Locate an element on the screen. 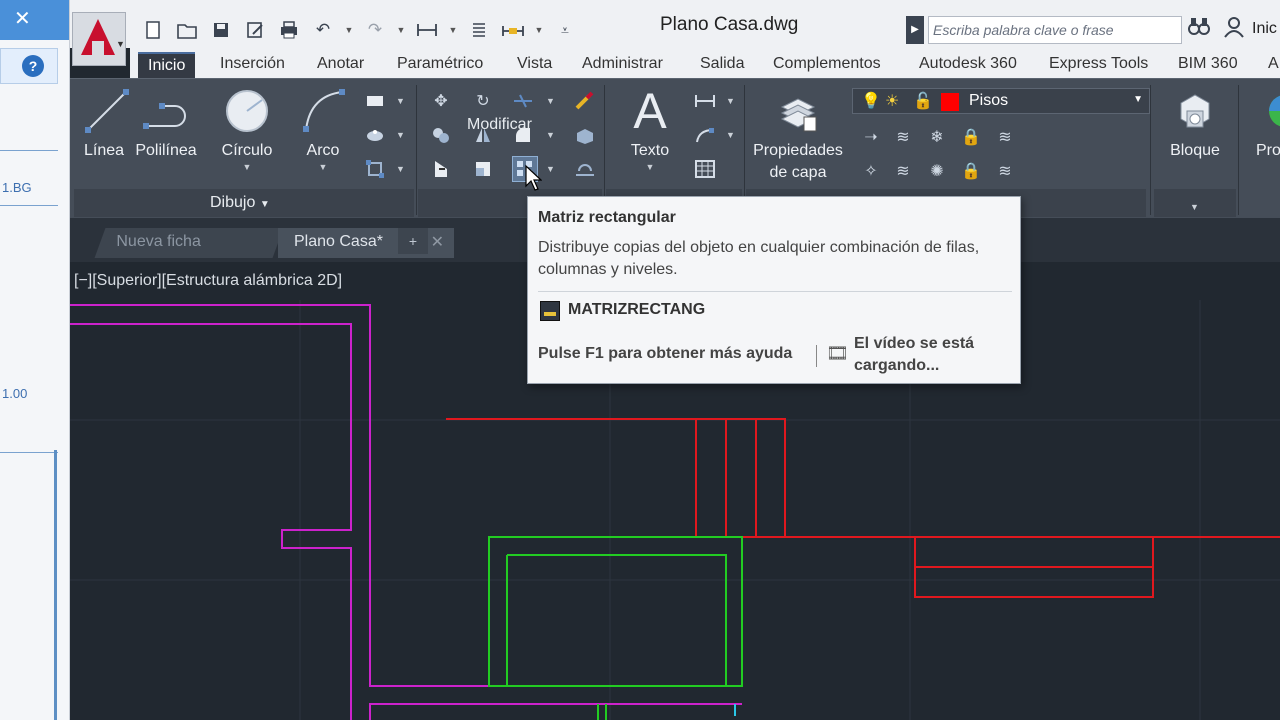  tooltip-title: Matriz rectangular is located at coordinates (607, 217).